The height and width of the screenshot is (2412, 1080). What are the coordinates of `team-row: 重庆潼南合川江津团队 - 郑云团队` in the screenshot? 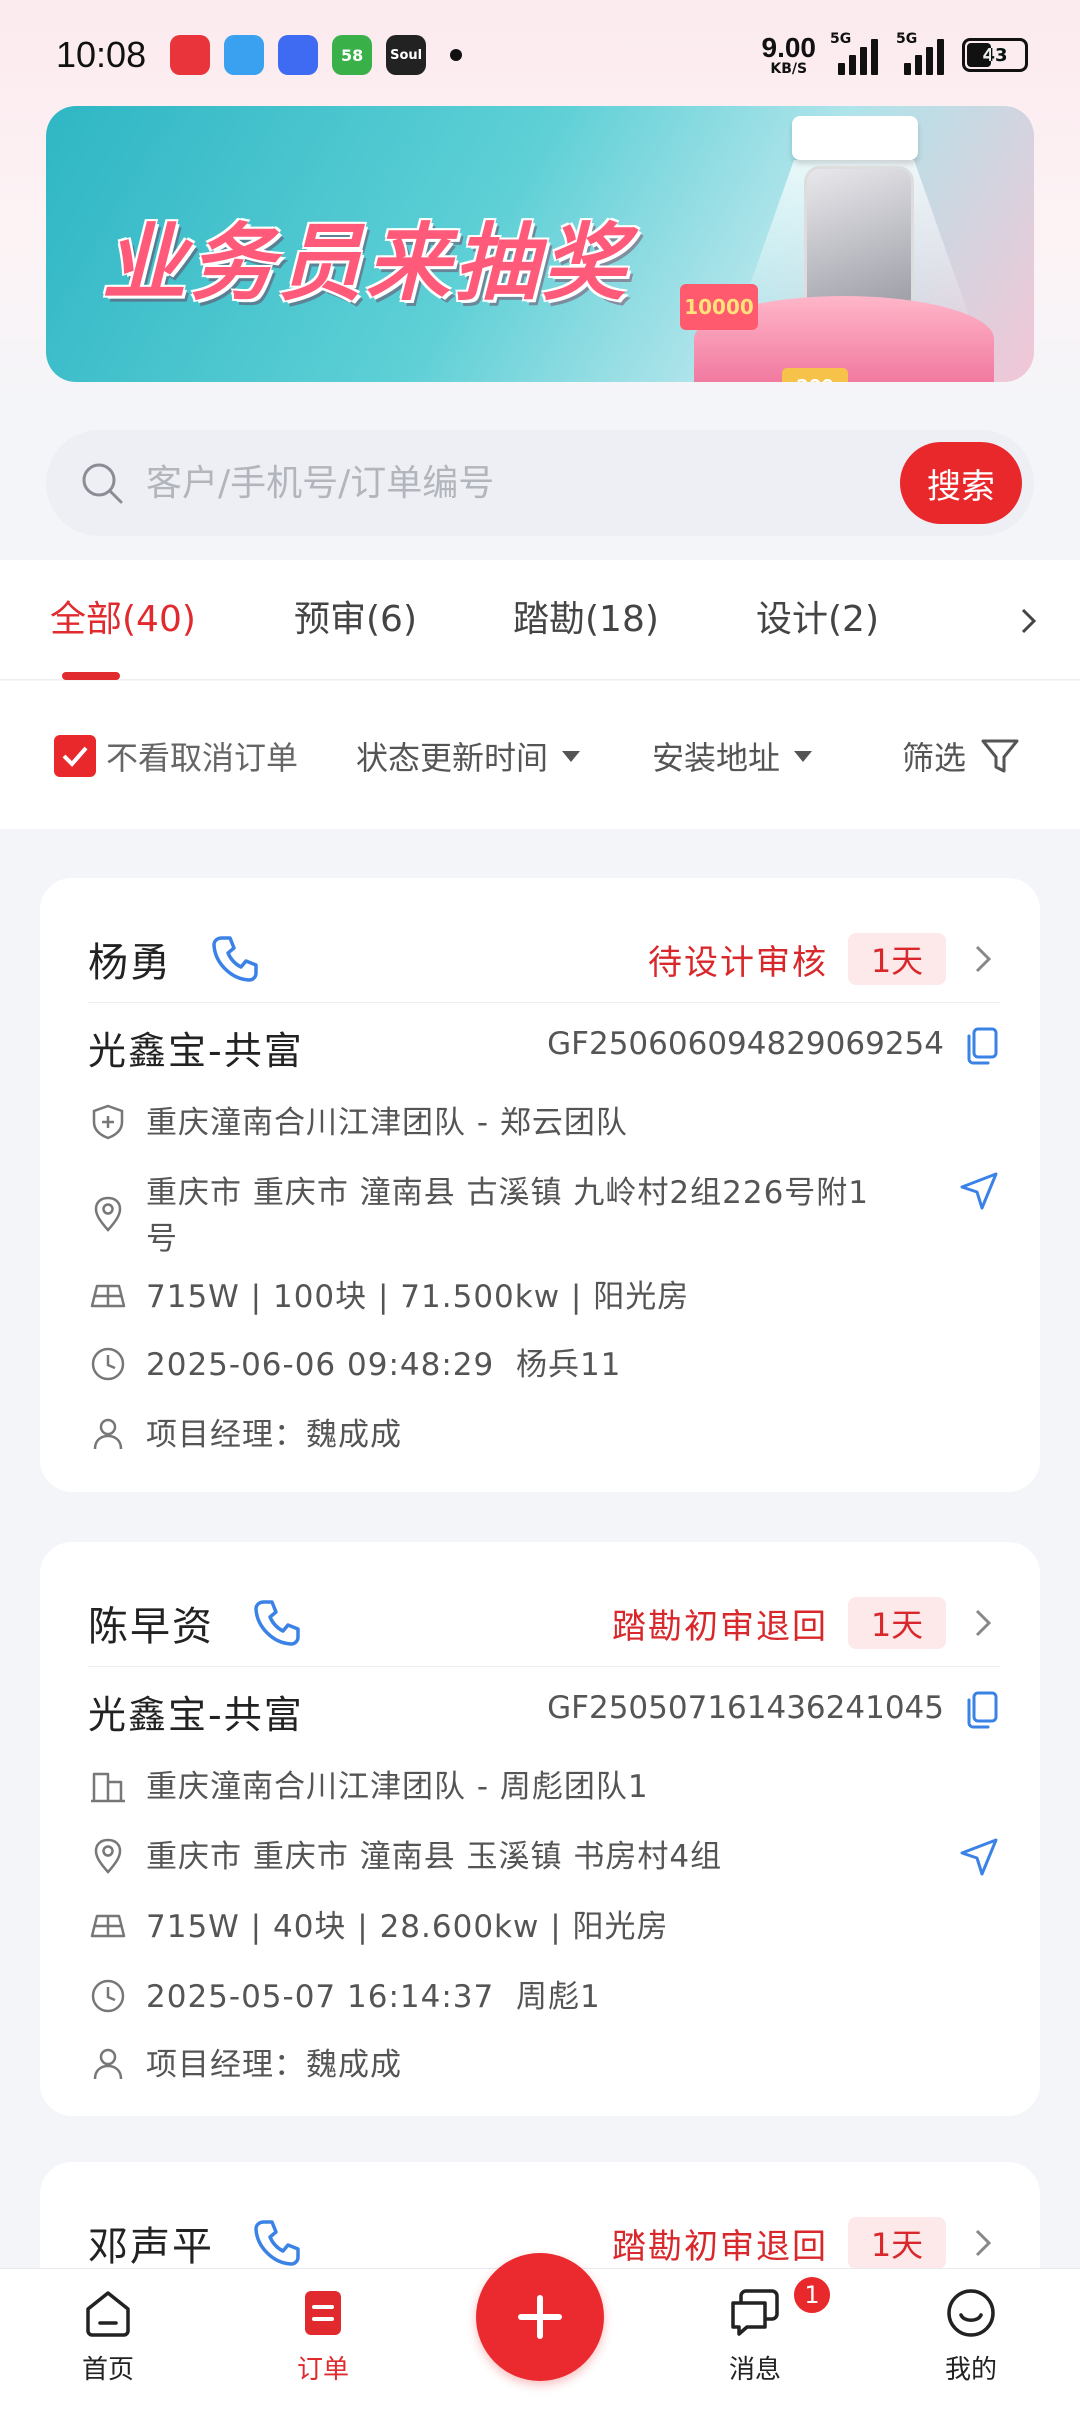 It's located at (544, 1123).